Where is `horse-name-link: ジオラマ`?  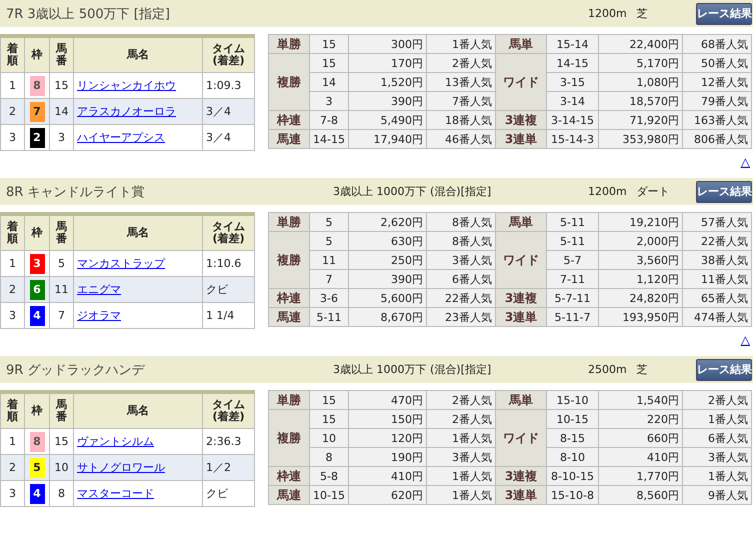
horse-name-link: ジオラマ is located at coordinates (99, 315).